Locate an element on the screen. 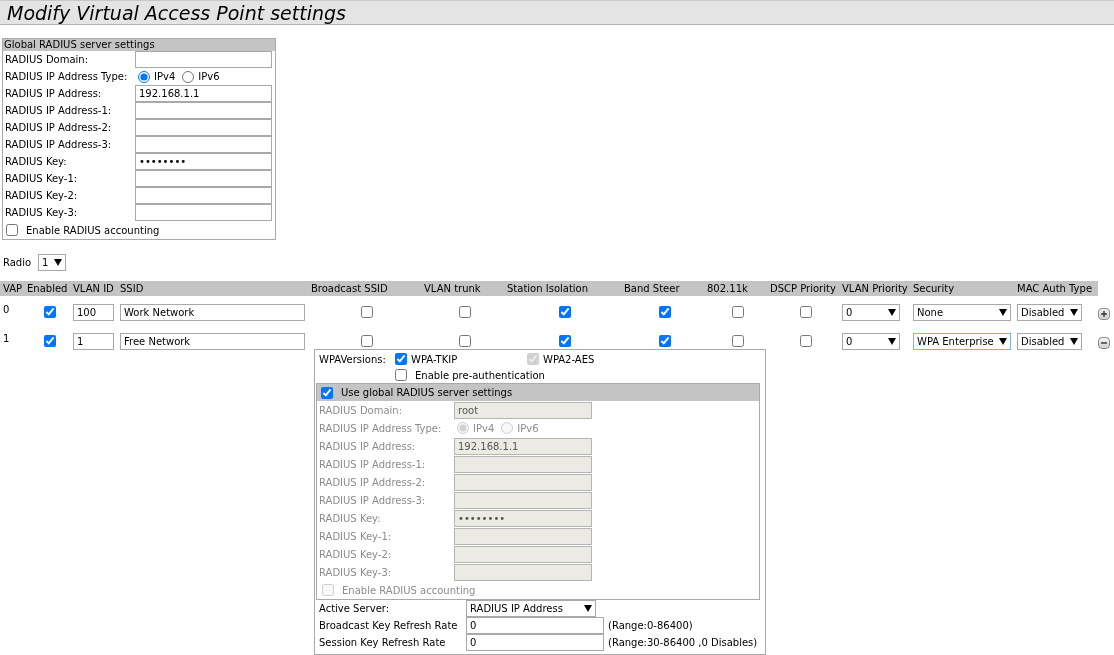 The image size is (1114, 655). field-label: Session Key Refresh Rate is located at coordinates (383, 642).